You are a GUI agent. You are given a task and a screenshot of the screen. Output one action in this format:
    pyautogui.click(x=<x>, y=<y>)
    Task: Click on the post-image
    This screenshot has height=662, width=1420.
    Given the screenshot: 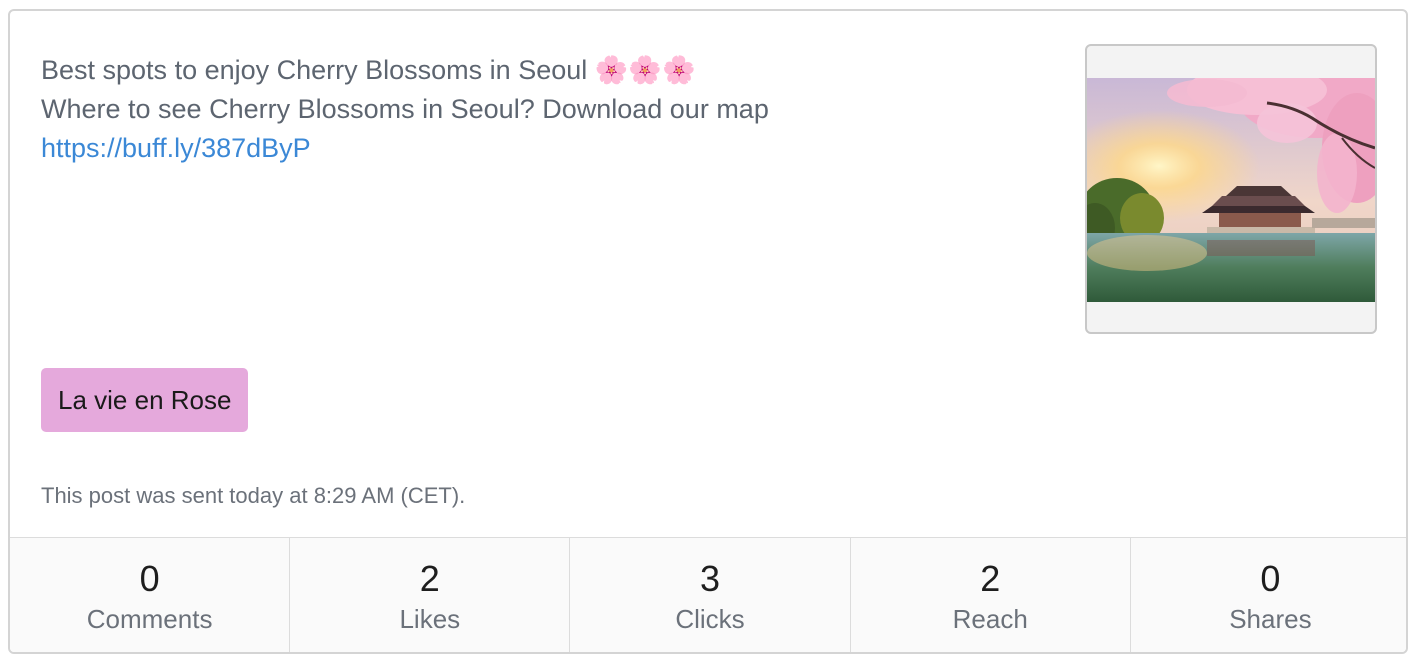 What is the action you would take?
    pyautogui.click(x=1231, y=190)
    